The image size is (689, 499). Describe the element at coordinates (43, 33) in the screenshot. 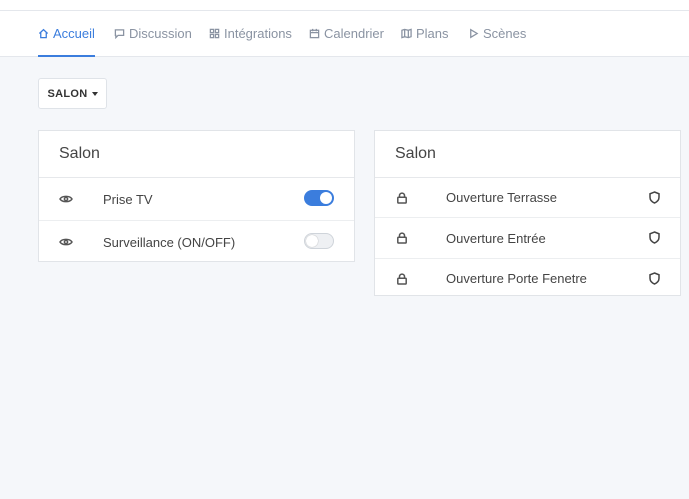

I see `home-icon` at that location.